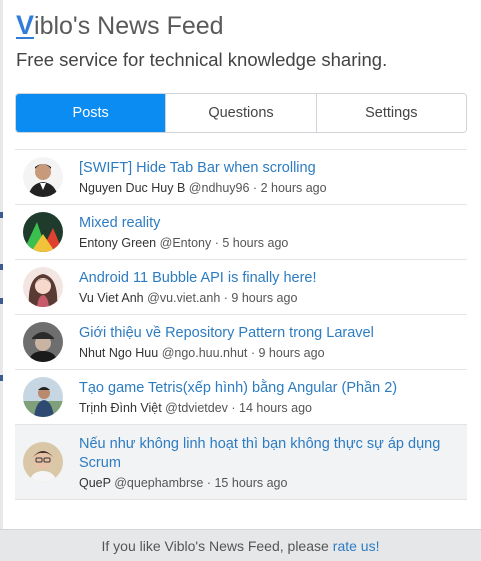  I want to click on tab-bar: Posts Questions Settings, so click(241, 113).